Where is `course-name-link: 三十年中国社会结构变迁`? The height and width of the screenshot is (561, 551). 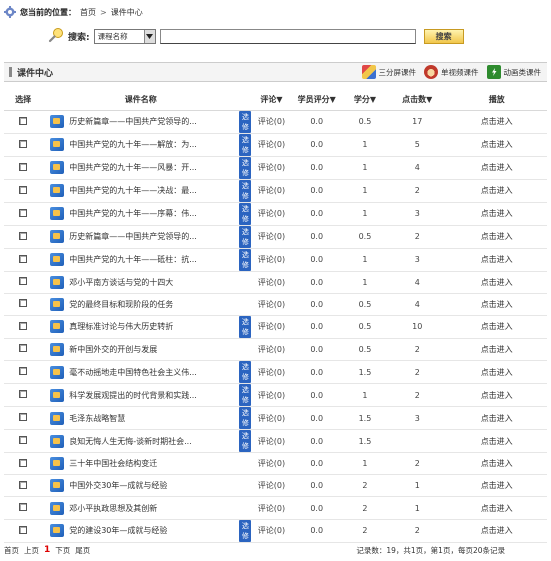
course-name-link: 三十年中国社会结构变迁 is located at coordinates (113, 463).